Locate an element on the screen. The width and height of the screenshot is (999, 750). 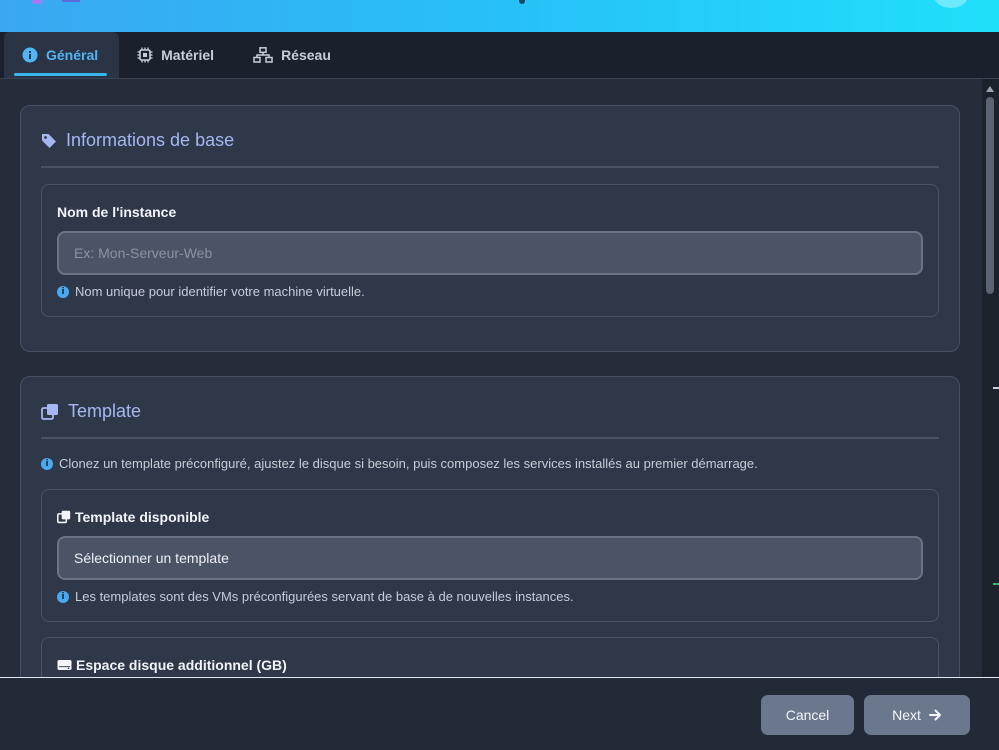
info-circle-icon is located at coordinates (30, 55).